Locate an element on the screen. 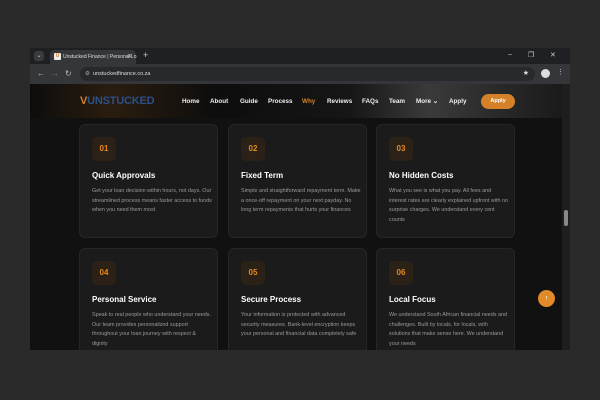  scrollbar is located at coordinates (566, 217).